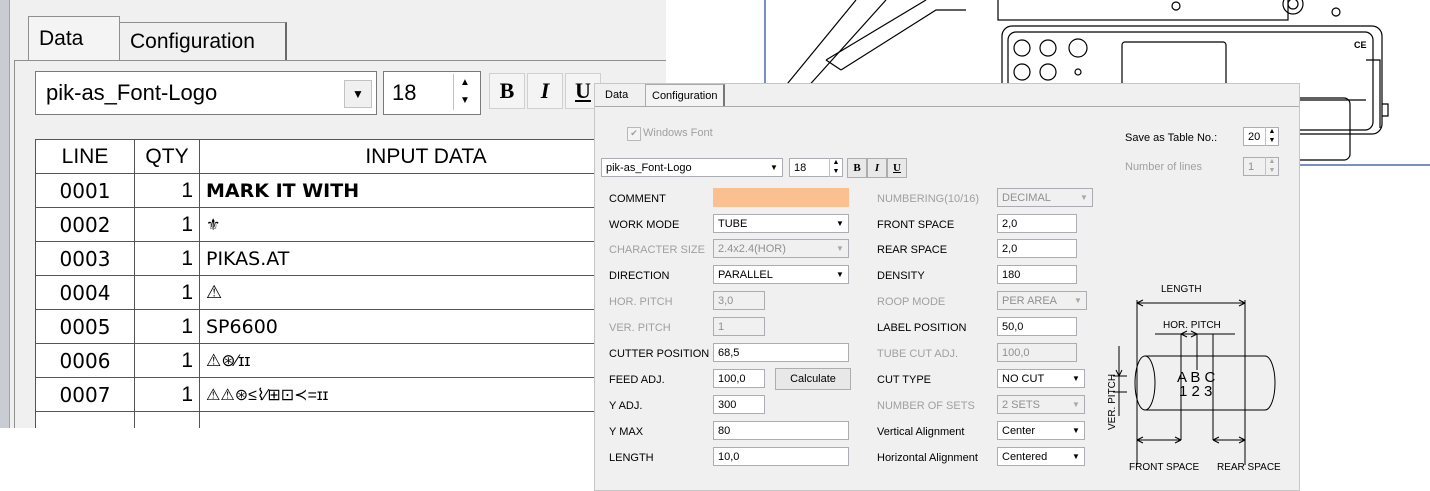 The image size is (1430, 491). What do you see at coordinates (637, 380) in the screenshot?
I see `feed-adj-label: FEED ADJ.` at bounding box center [637, 380].